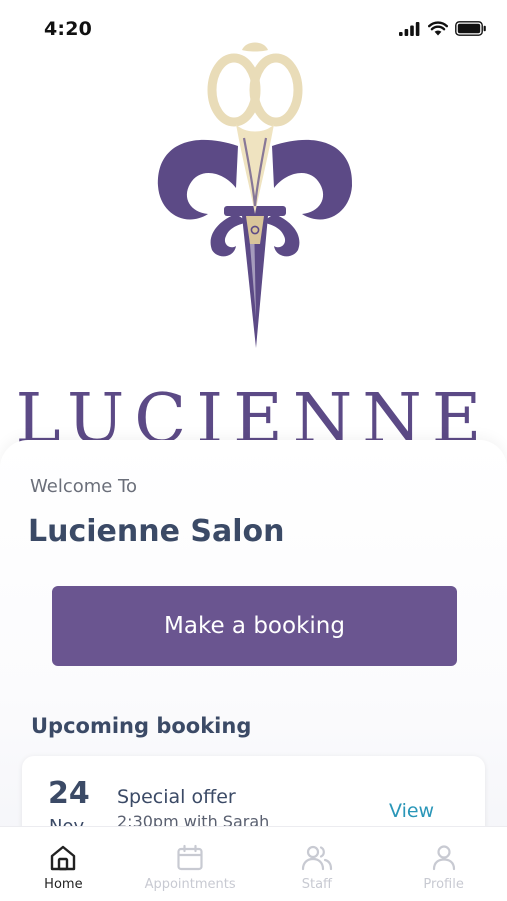 The width and height of the screenshot is (507, 901). I want to click on tab-bar: Home Appointments Staff Profile, so click(253, 863).